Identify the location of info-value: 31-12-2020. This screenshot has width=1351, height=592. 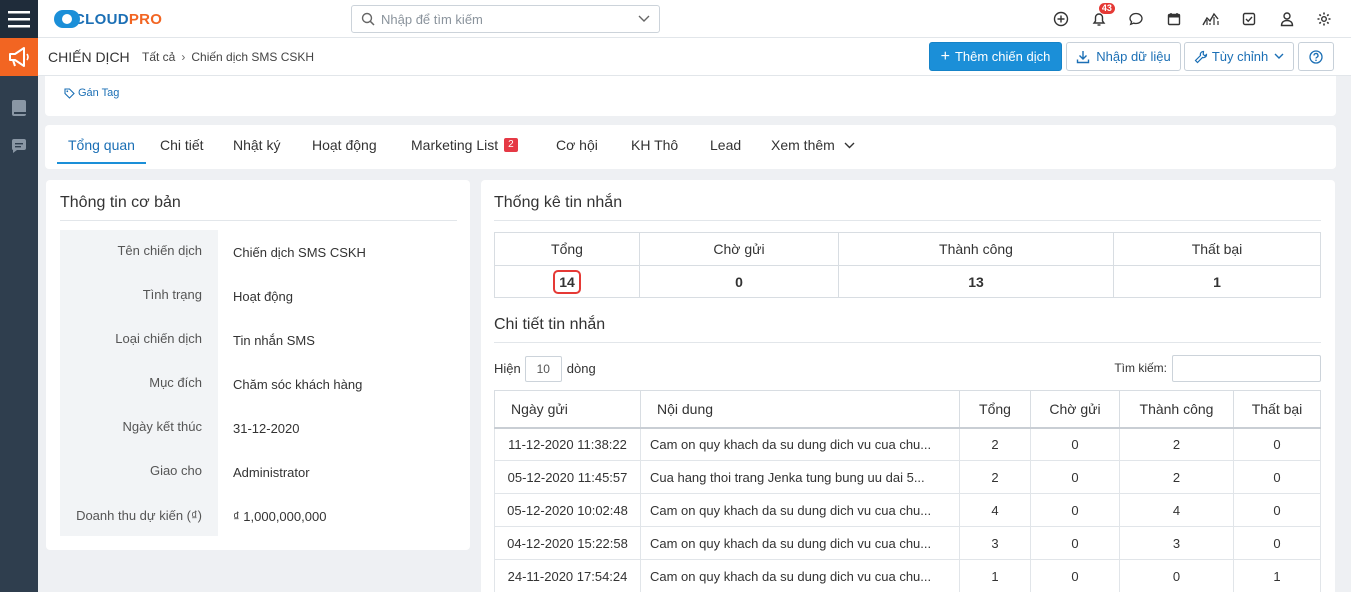
(266, 428).